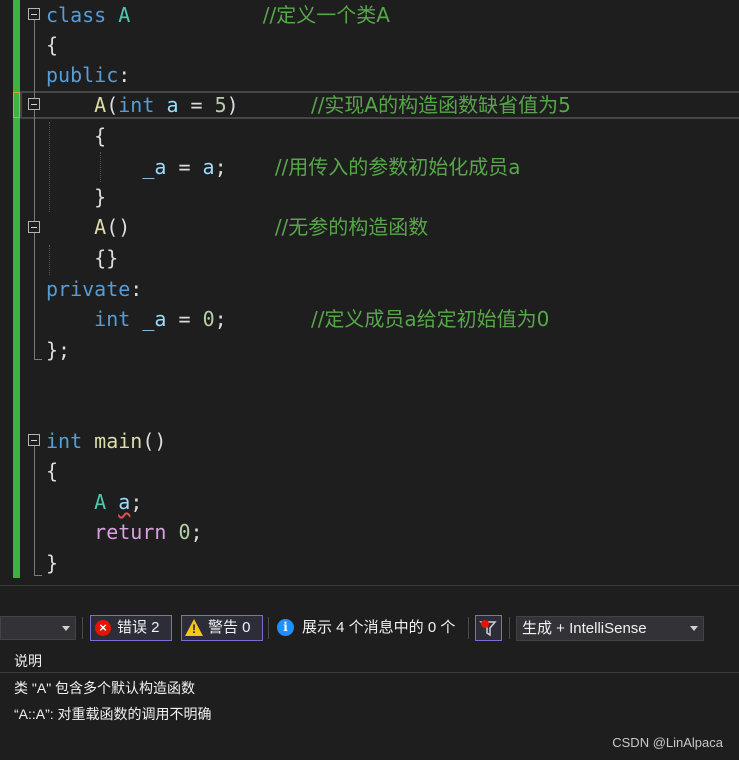  Describe the element at coordinates (488, 628) in the screenshot. I see `filter-toggle-button` at that location.